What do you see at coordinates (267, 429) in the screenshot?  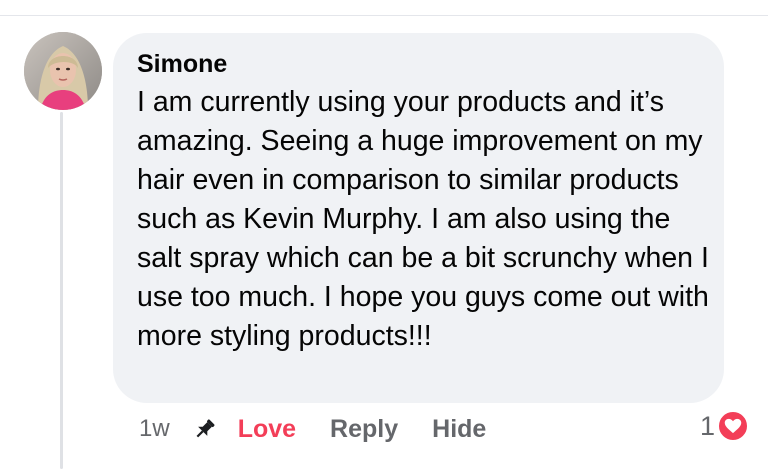 I see `love-button: Love` at bounding box center [267, 429].